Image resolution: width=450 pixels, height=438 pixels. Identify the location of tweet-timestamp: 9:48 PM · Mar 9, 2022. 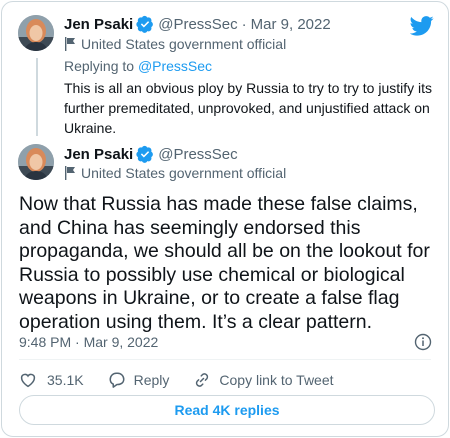
(88, 342).